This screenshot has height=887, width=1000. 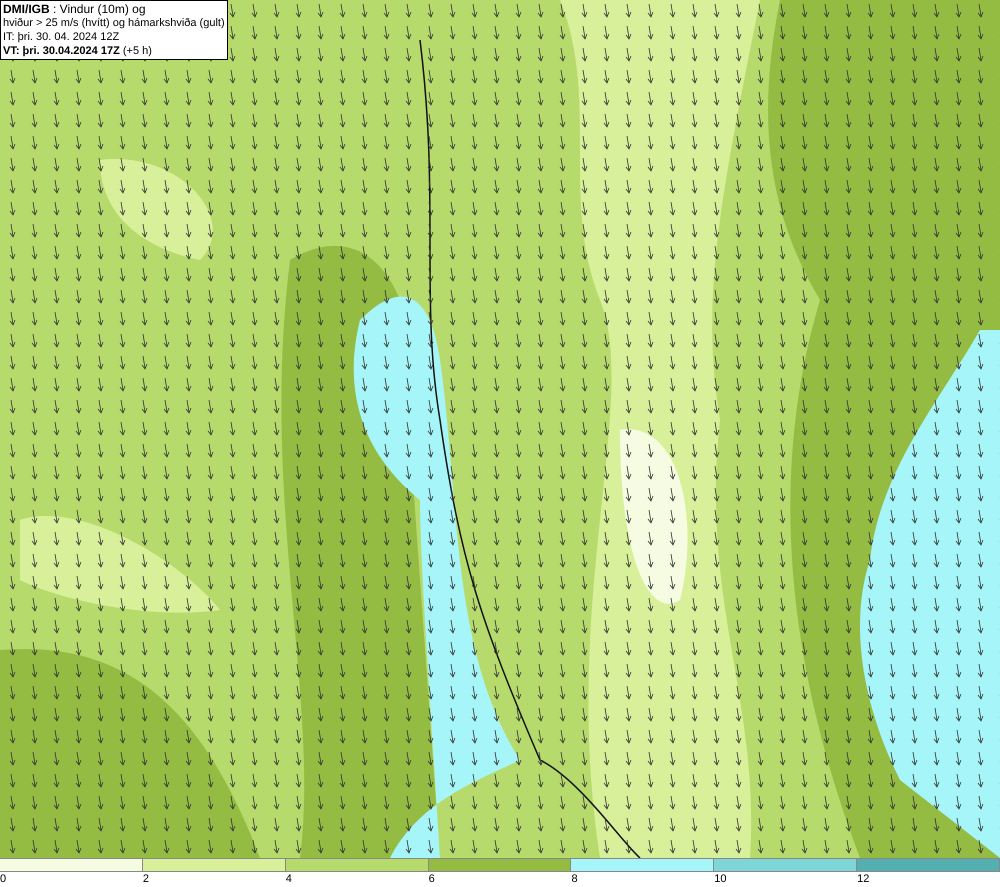 What do you see at coordinates (145, 879) in the screenshot?
I see `legend-tick-label: 2` at bounding box center [145, 879].